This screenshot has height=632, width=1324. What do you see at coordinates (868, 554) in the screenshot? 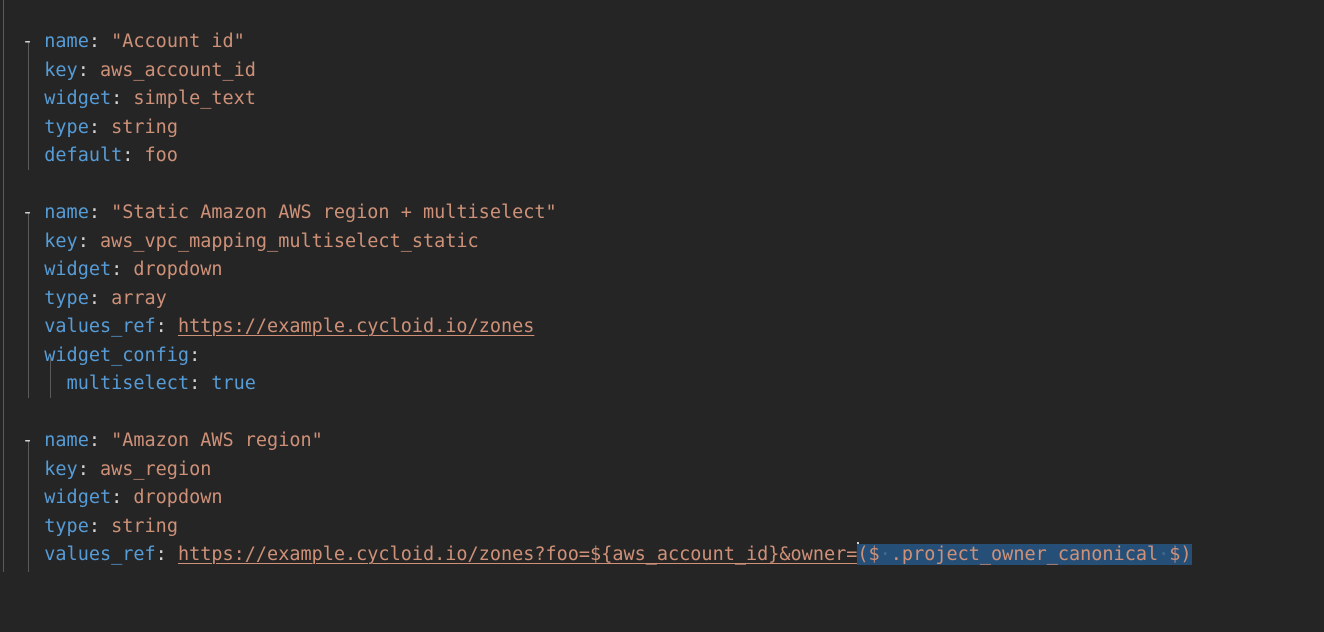
I see `selection-open-delim: ($` at bounding box center [868, 554].